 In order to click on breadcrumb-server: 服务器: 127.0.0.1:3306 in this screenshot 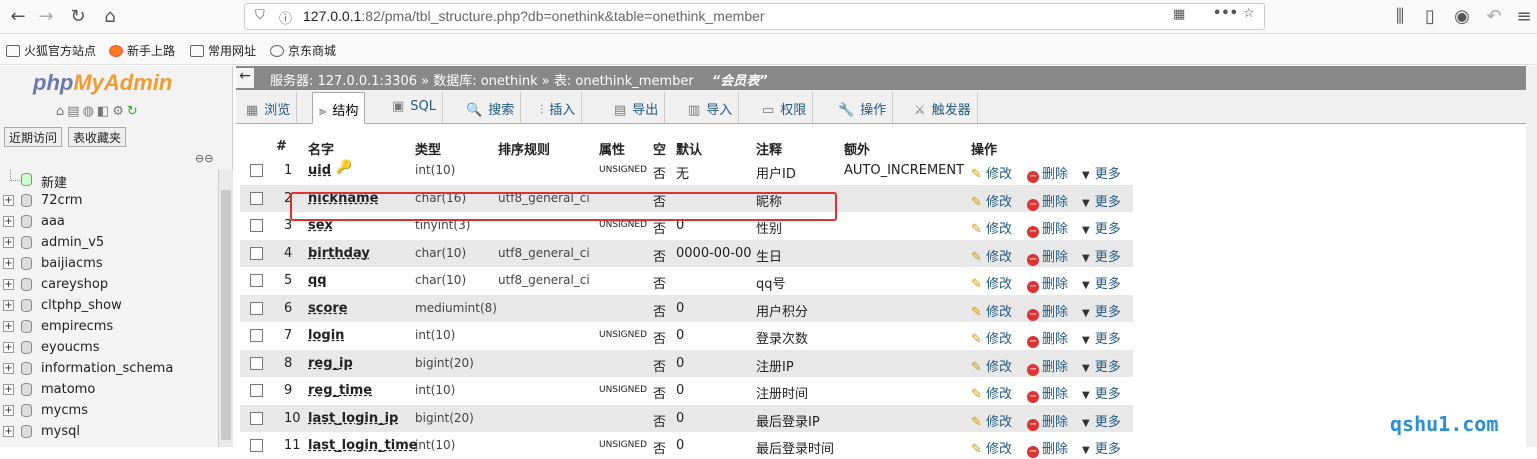, I will do `click(343, 81)`.